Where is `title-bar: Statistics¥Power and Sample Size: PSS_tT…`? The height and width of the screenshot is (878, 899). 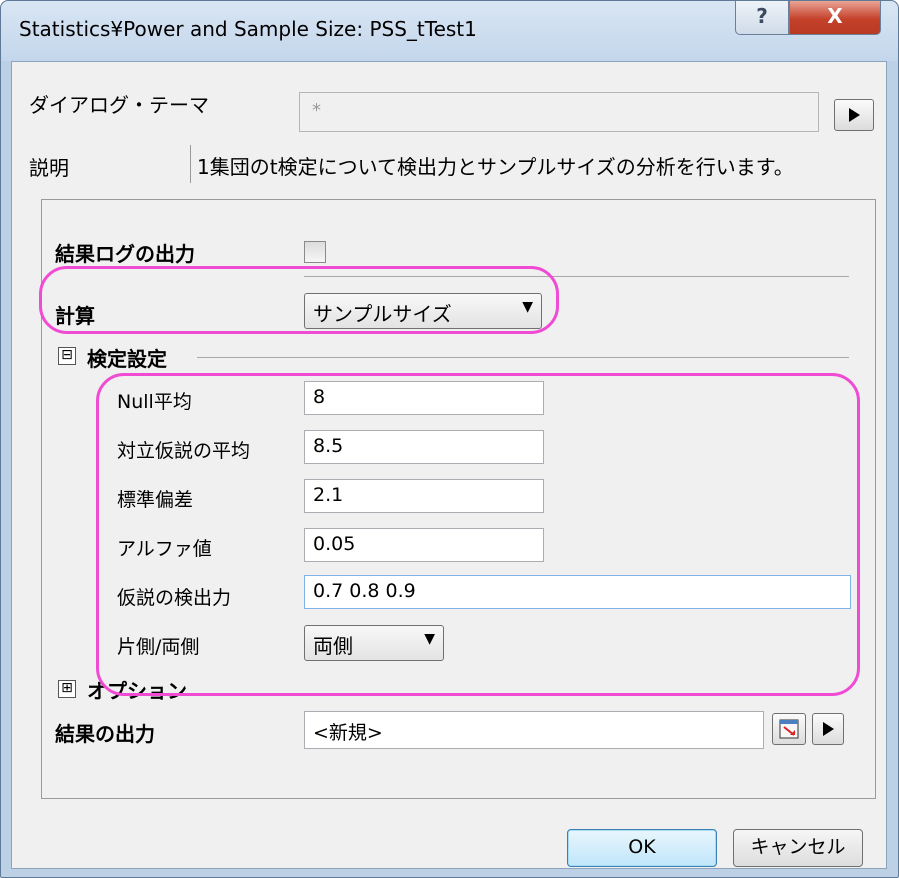 title-bar: Statistics¥Power and Sample Size: PSS_tT… is located at coordinates (449, 31).